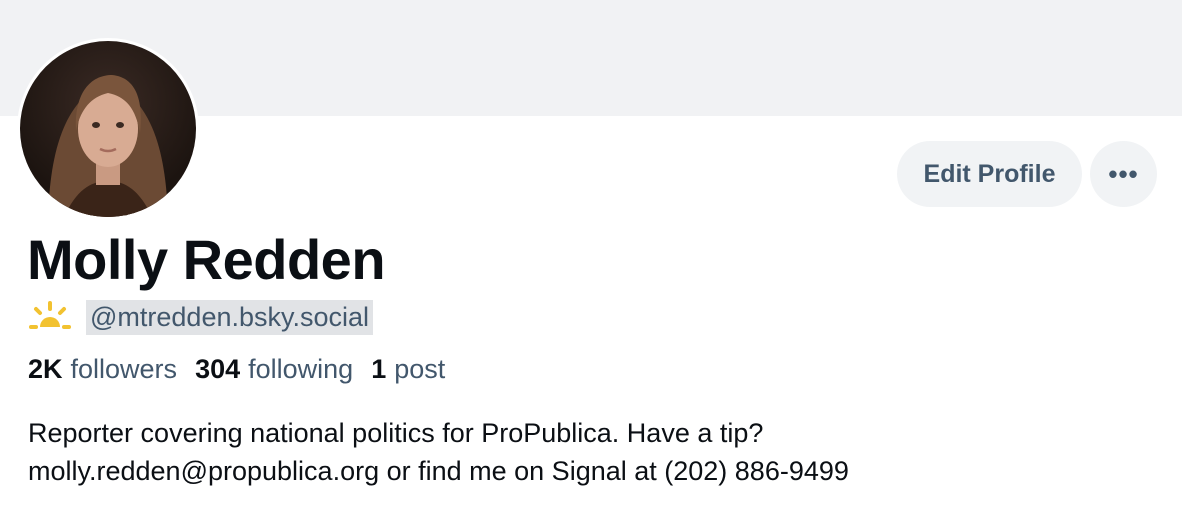 The width and height of the screenshot is (1182, 518). I want to click on display-name: Molly Redden, so click(206, 259).